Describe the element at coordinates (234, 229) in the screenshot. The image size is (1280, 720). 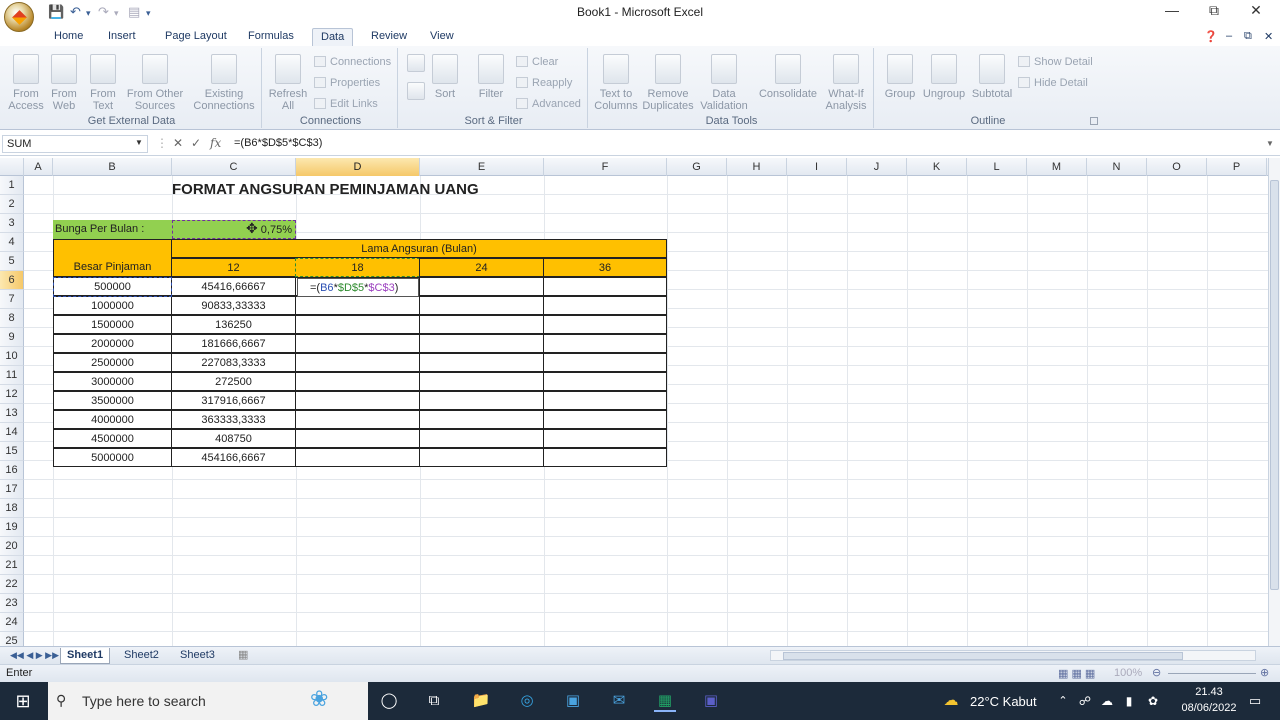
I see `bunga-value-cell: 0,75%` at that location.